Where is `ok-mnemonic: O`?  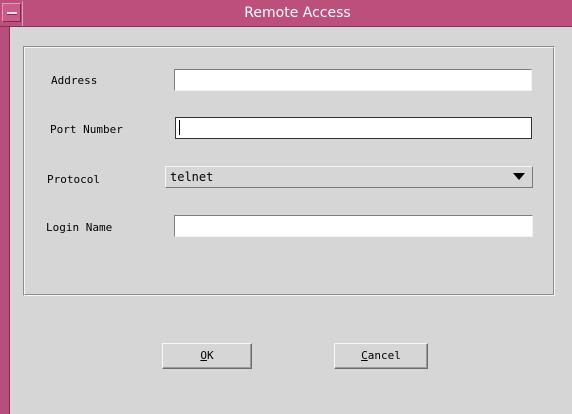
ok-mnemonic: O is located at coordinates (203, 355).